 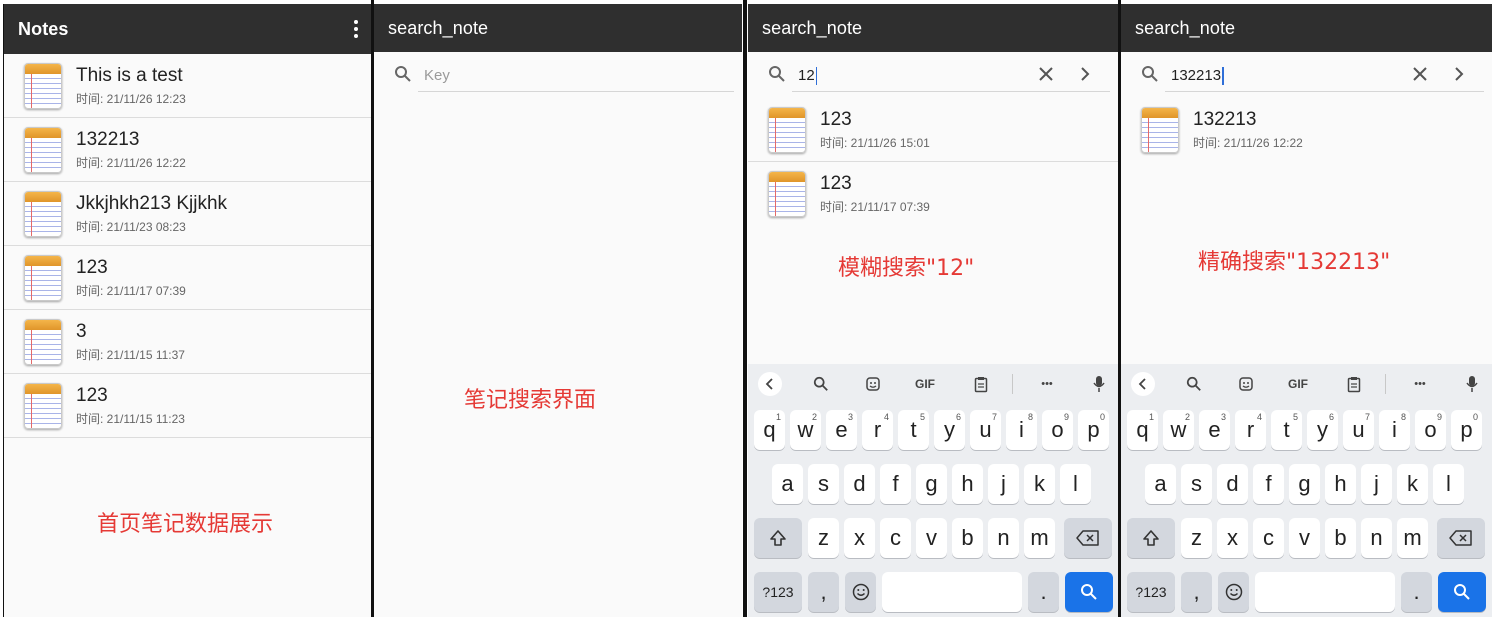 What do you see at coordinates (187, 86) in the screenshot?
I see `note-list-item: This is a test 时间: 21/11/26 12:23` at bounding box center [187, 86].